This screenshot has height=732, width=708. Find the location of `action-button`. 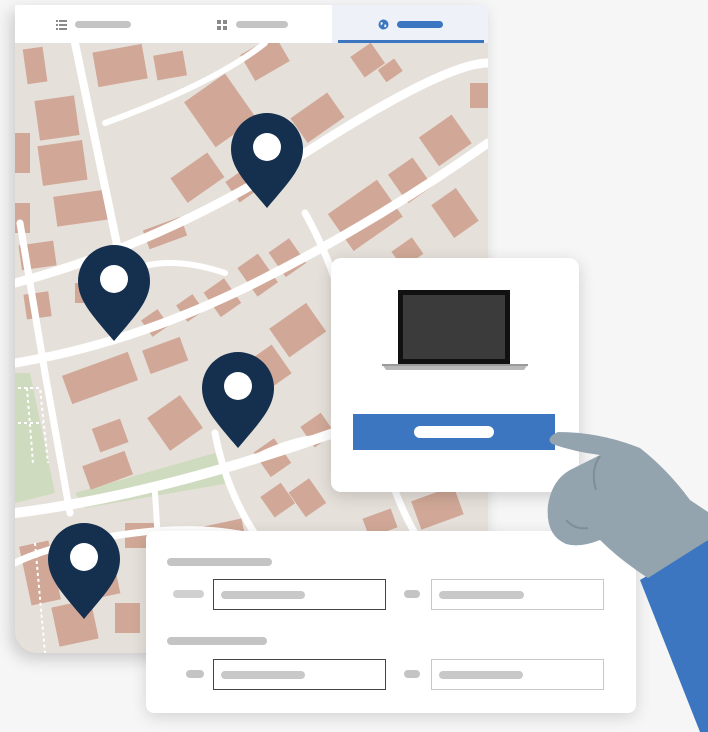

action-button is located at coordinates (454, 432).